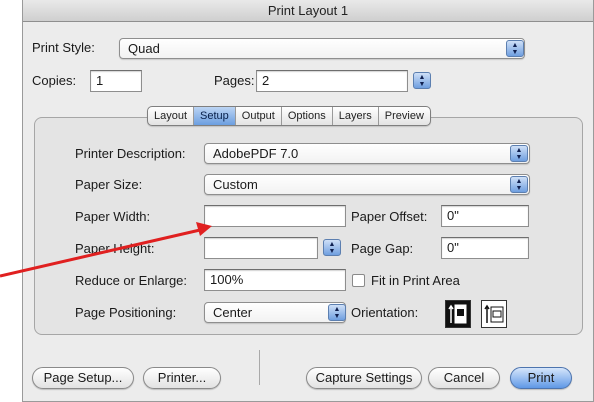 Image resolution: width=594 pixels, height=402 pixels. I want to click on page-positioning-value: Center, so click(233, 312).